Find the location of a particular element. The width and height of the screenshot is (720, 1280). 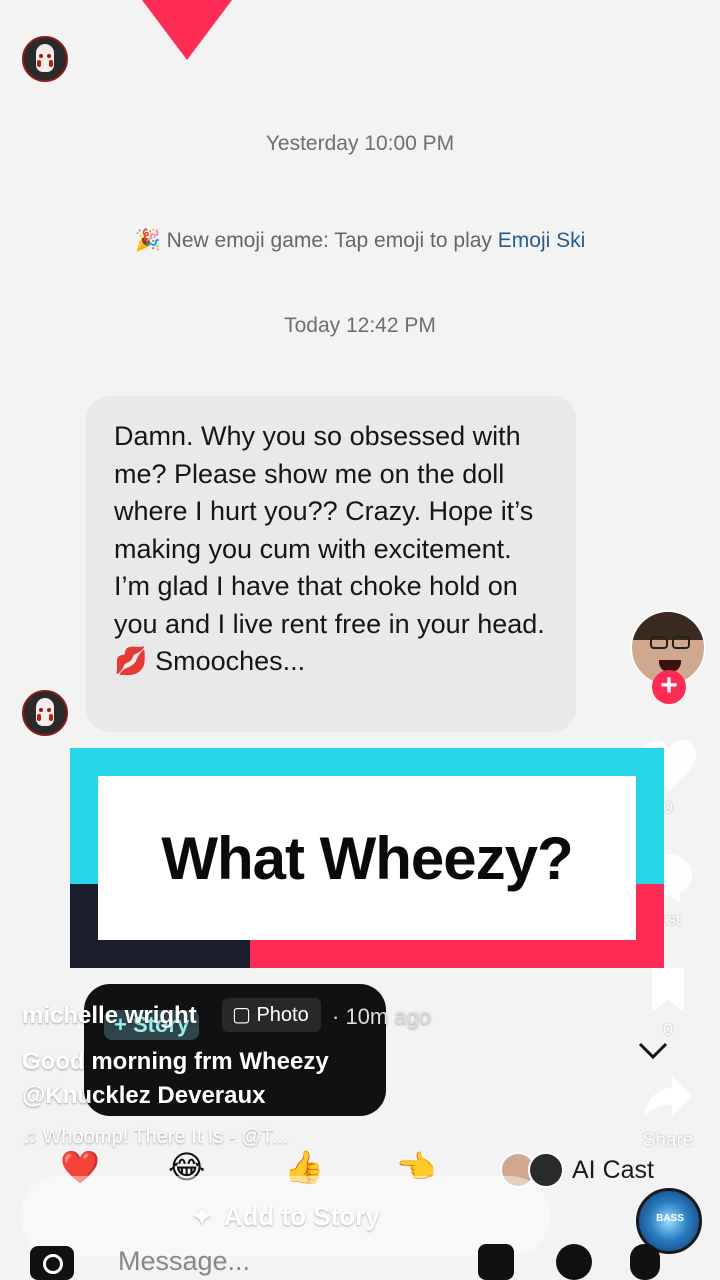

bookmark-icon is located at coordinates (668, 990).